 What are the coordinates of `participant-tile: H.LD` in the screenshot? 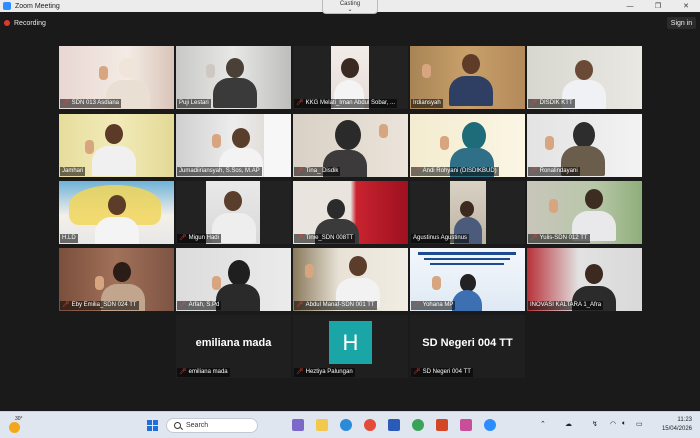 It's located at (116, 212).